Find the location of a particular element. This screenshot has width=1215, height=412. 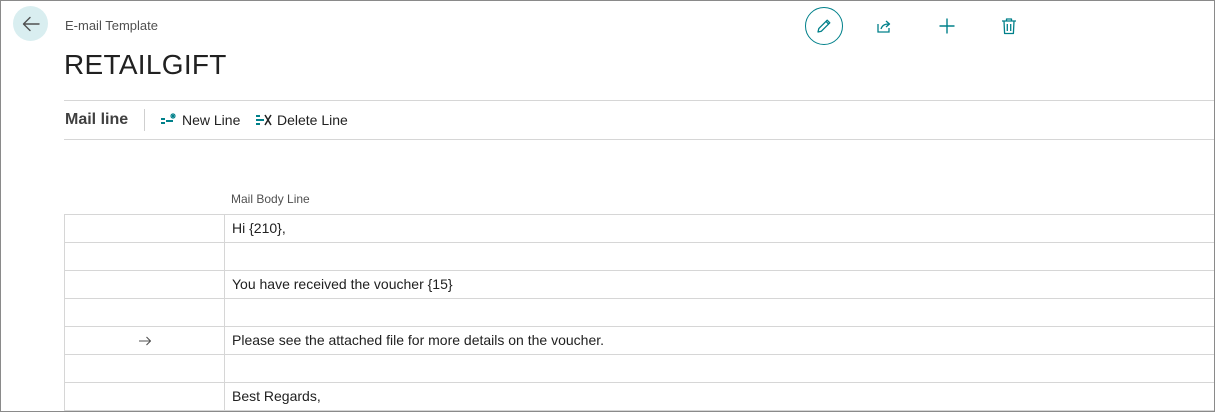

arrow-right-icon is located at coordinates (144, 340).